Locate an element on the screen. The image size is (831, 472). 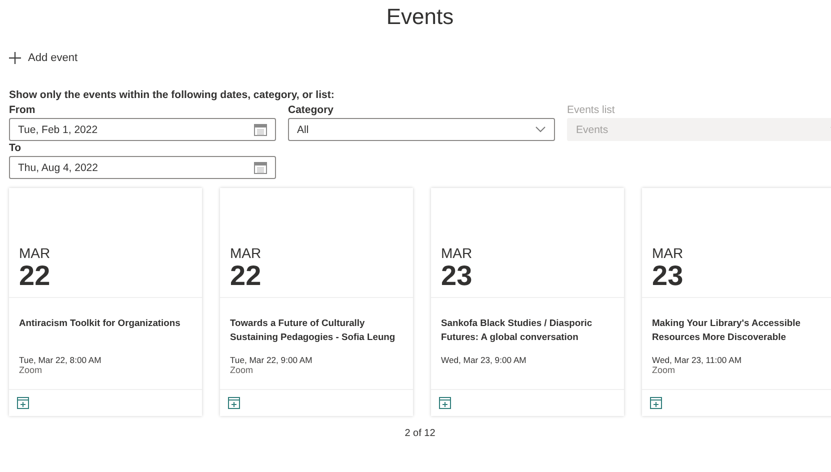
field-label: Events list is located at coordinates (591, 110).